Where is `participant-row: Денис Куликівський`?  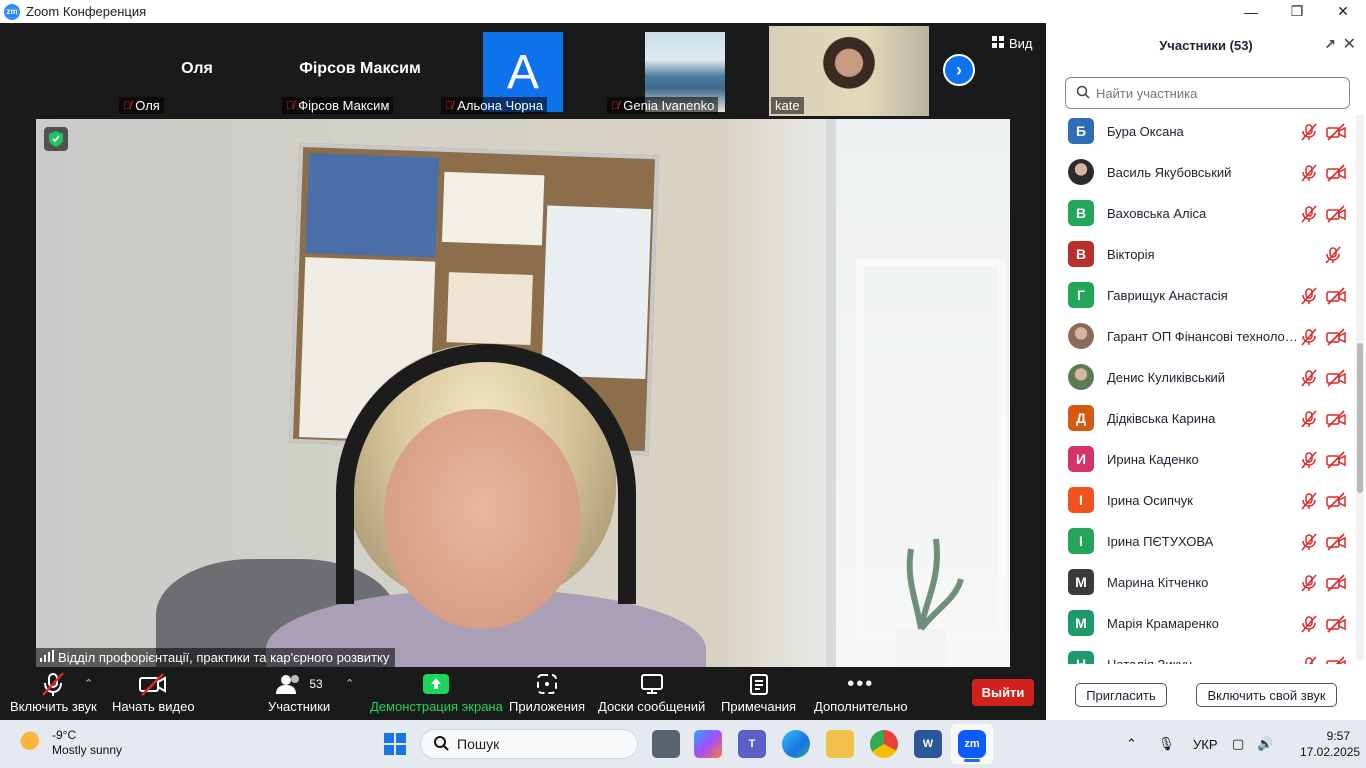
participant-row: Денис Куликівський is located at coordinates (1201, 381).